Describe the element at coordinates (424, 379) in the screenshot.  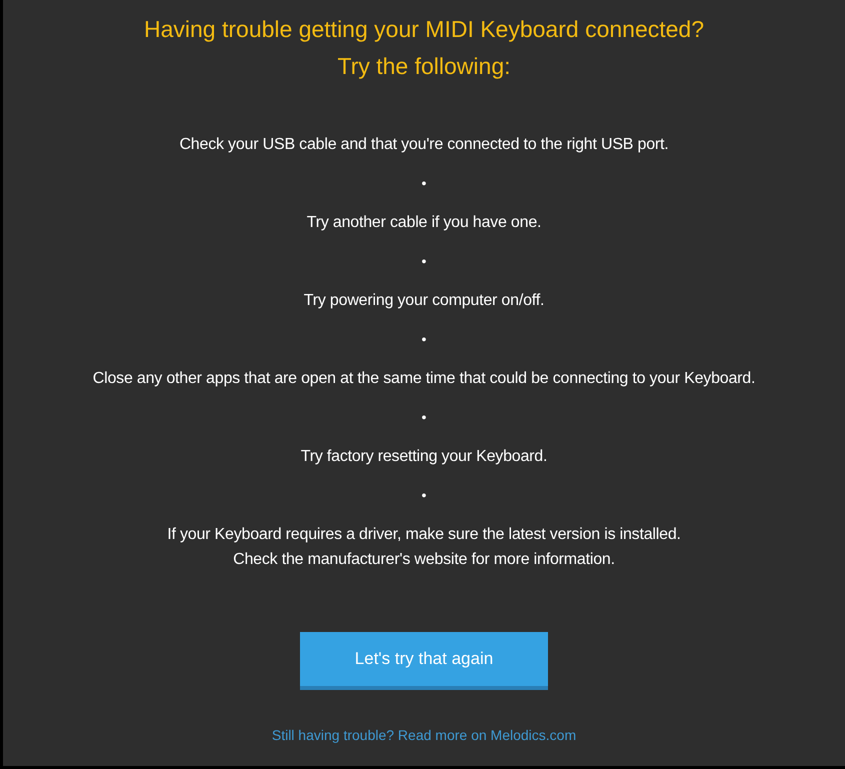
I see `instruction-text: Close any other apps that are open at the same time that could be connecting to your Keyboard.` at that location.